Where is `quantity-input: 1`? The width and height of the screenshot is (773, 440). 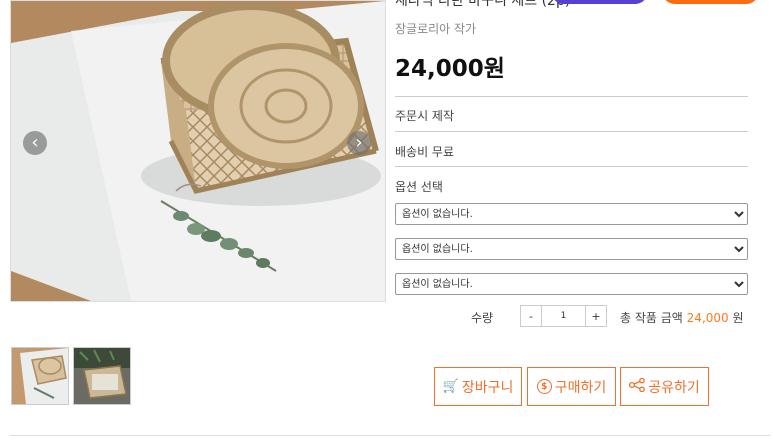 quantity-input: 1 is located at coordinates (563, 316).